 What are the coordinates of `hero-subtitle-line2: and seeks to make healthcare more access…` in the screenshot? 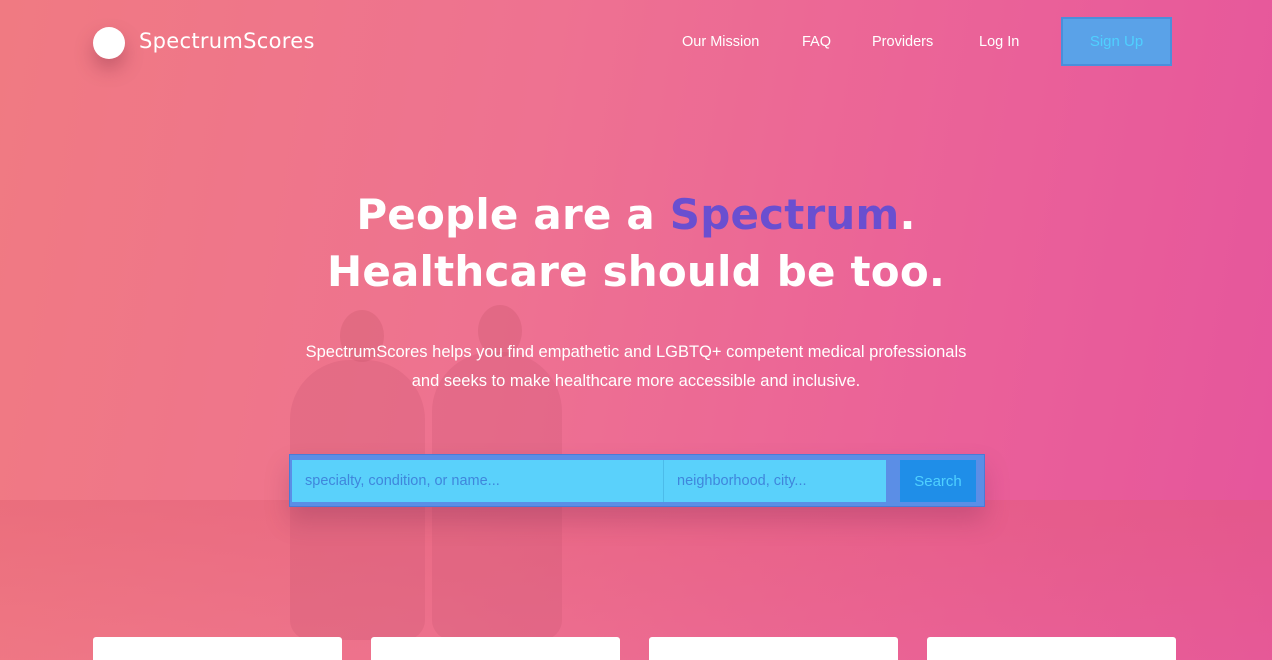 It's located at (636, 381).